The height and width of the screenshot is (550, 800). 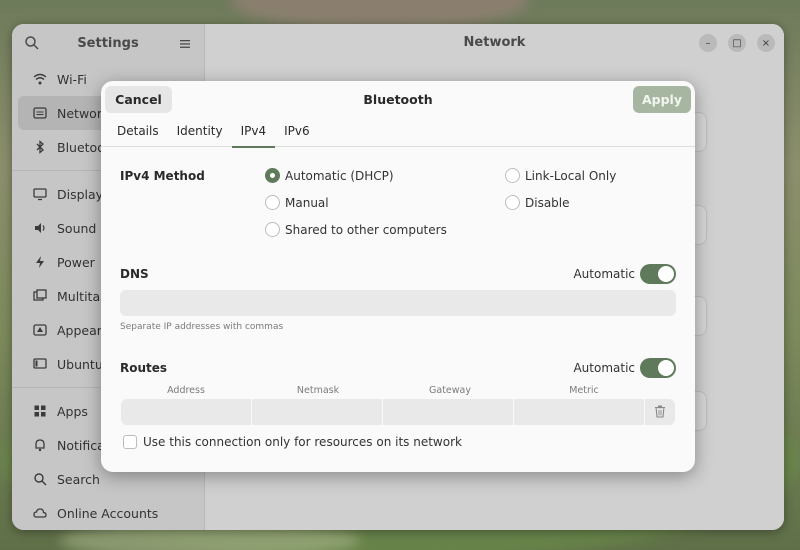 I want to click on metric-input, so click(x=579, y=412).